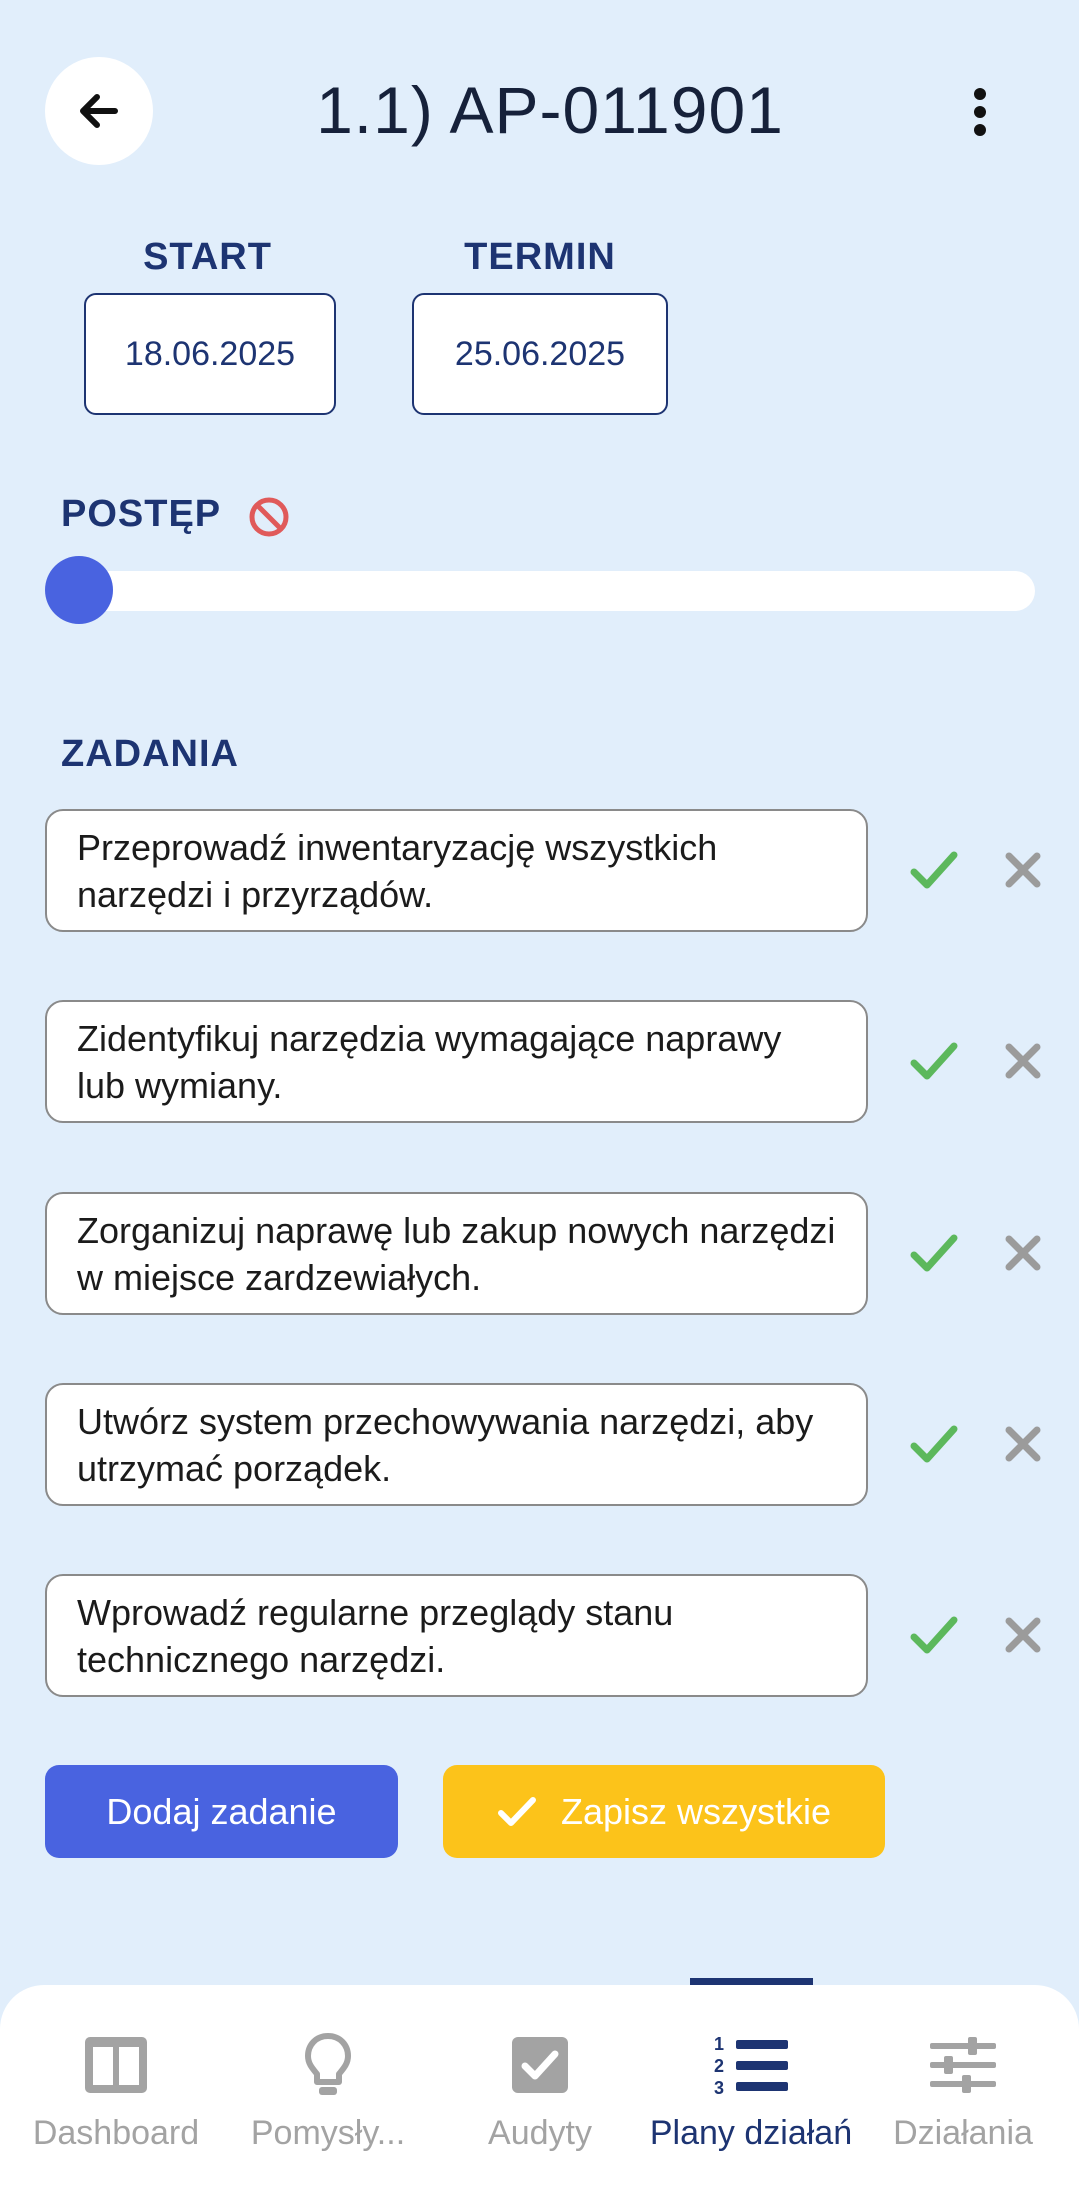 The width and height of the screenshot is (1079, 2203). I want to click on nav-item-audits: Audyty, so click(540, 2100).